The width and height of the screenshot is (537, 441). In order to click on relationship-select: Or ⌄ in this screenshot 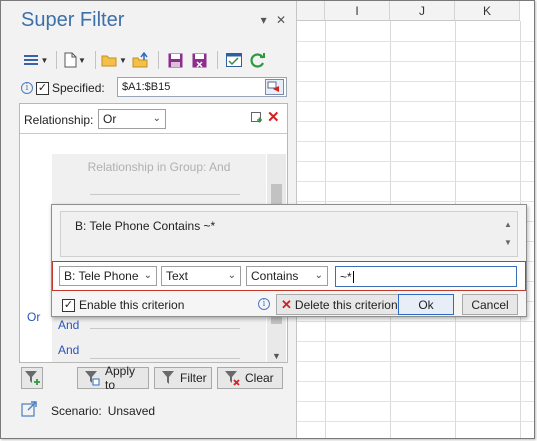, I will do `click(132, 119)`.